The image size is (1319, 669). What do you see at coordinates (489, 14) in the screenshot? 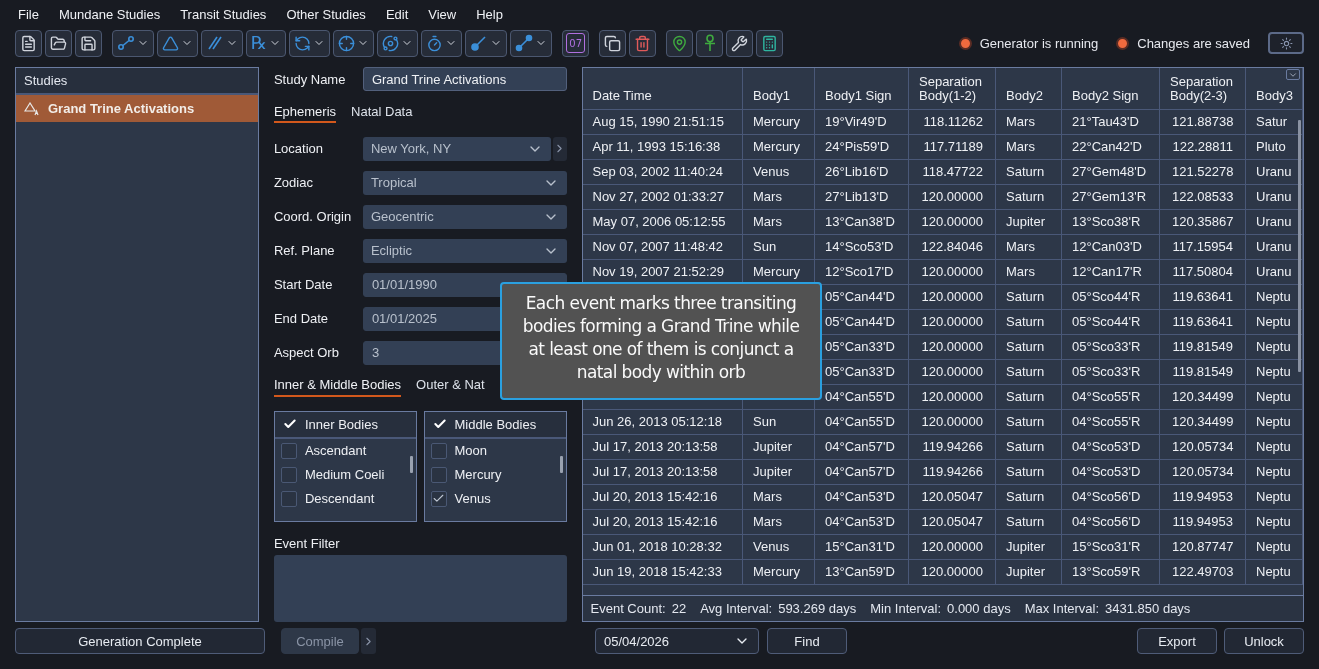
I see `menu-item: Help` at bounding box center [489, 14].